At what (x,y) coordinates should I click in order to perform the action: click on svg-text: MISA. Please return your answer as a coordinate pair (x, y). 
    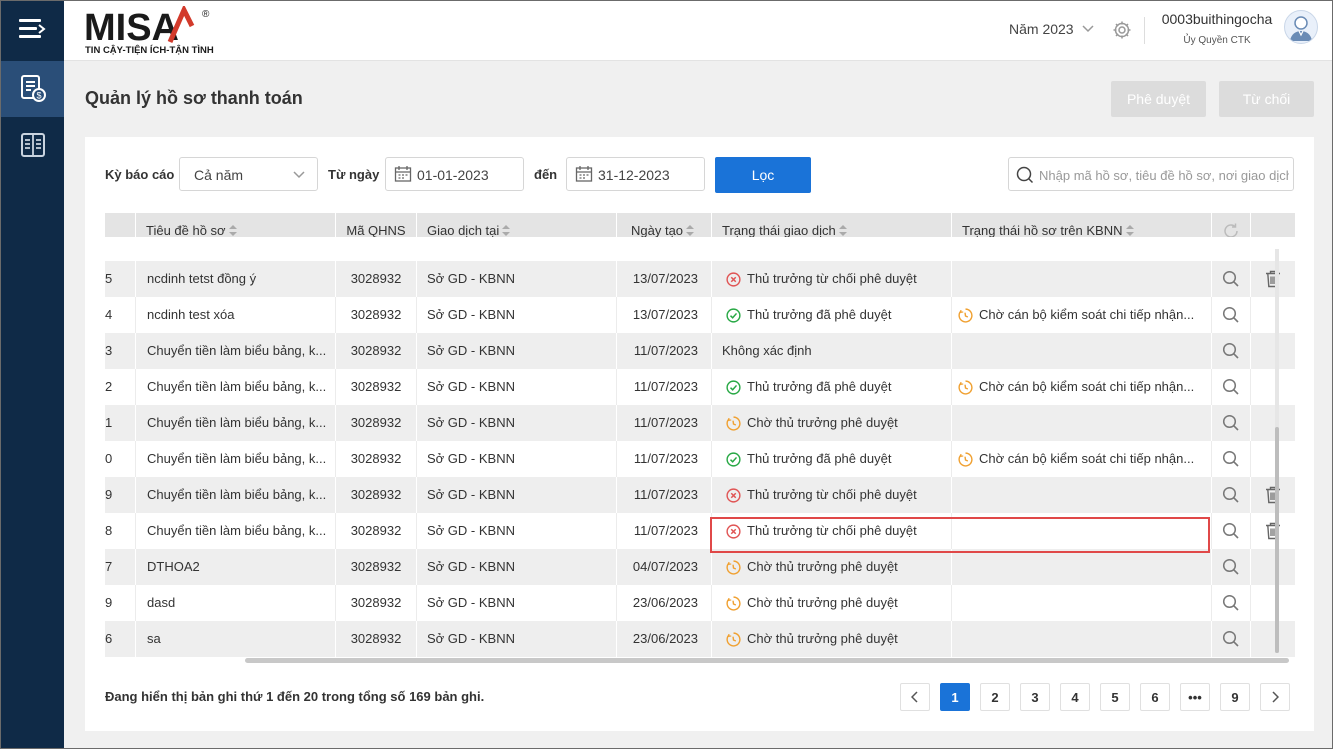
    Looking at the image, I should click on (131, 26).